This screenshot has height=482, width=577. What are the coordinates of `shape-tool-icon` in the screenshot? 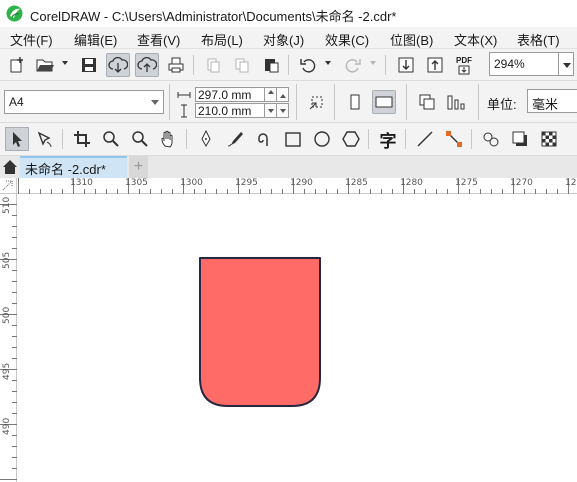 It's located at (45, 139).